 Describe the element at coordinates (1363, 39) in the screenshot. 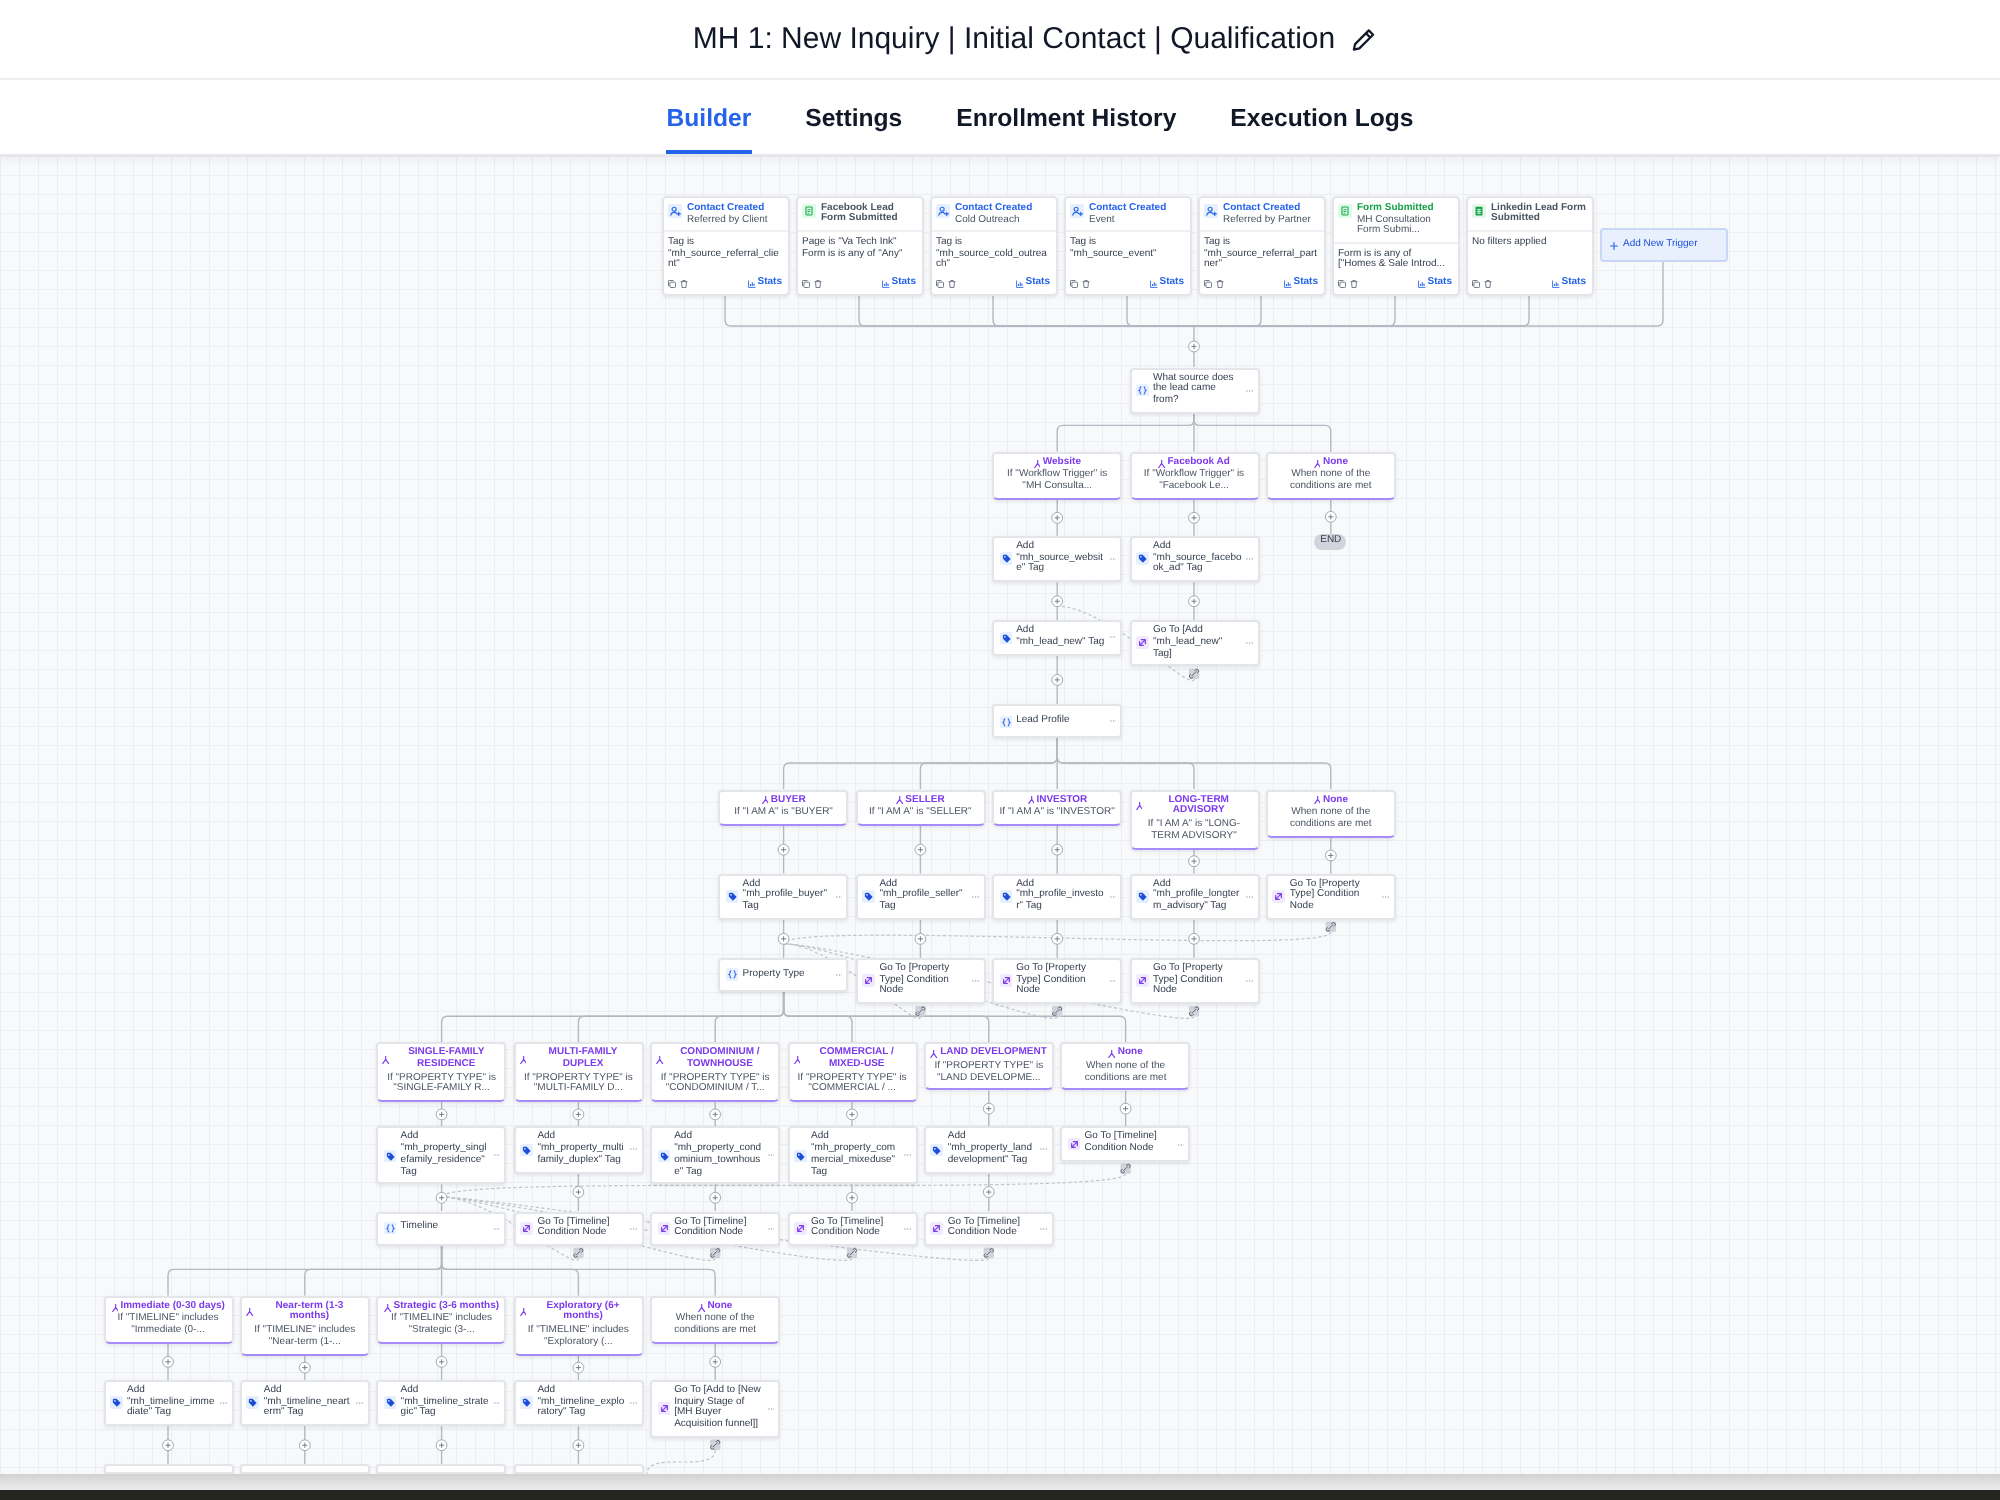

I see `pencil-icon` at that location.